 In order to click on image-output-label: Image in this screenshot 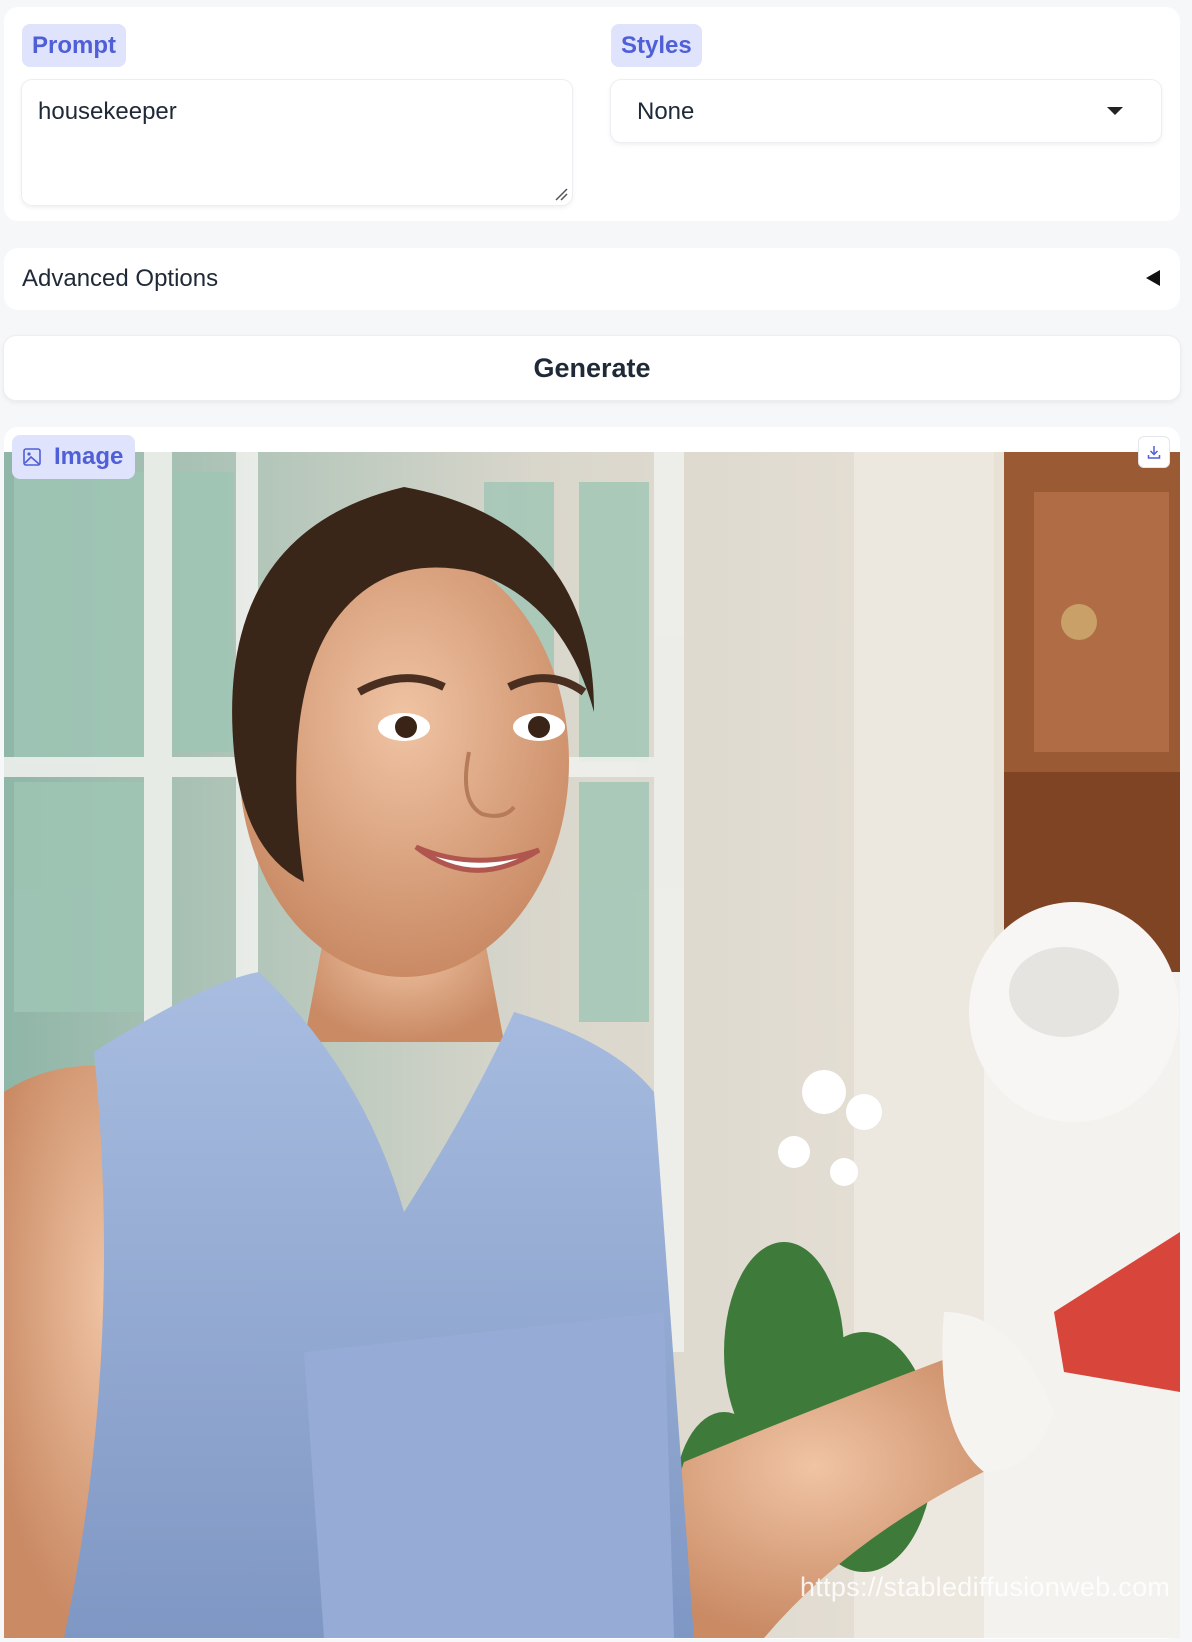, I will do `click(74, 457)`.